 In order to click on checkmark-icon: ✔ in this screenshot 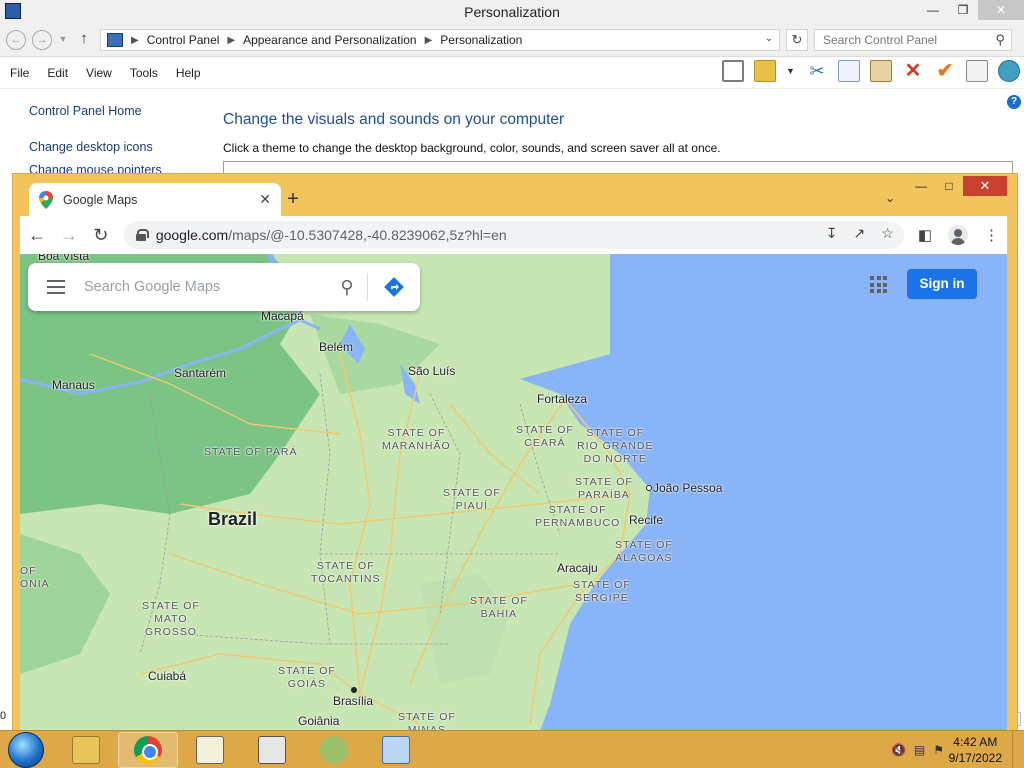, I will do `click(945, 71)`.